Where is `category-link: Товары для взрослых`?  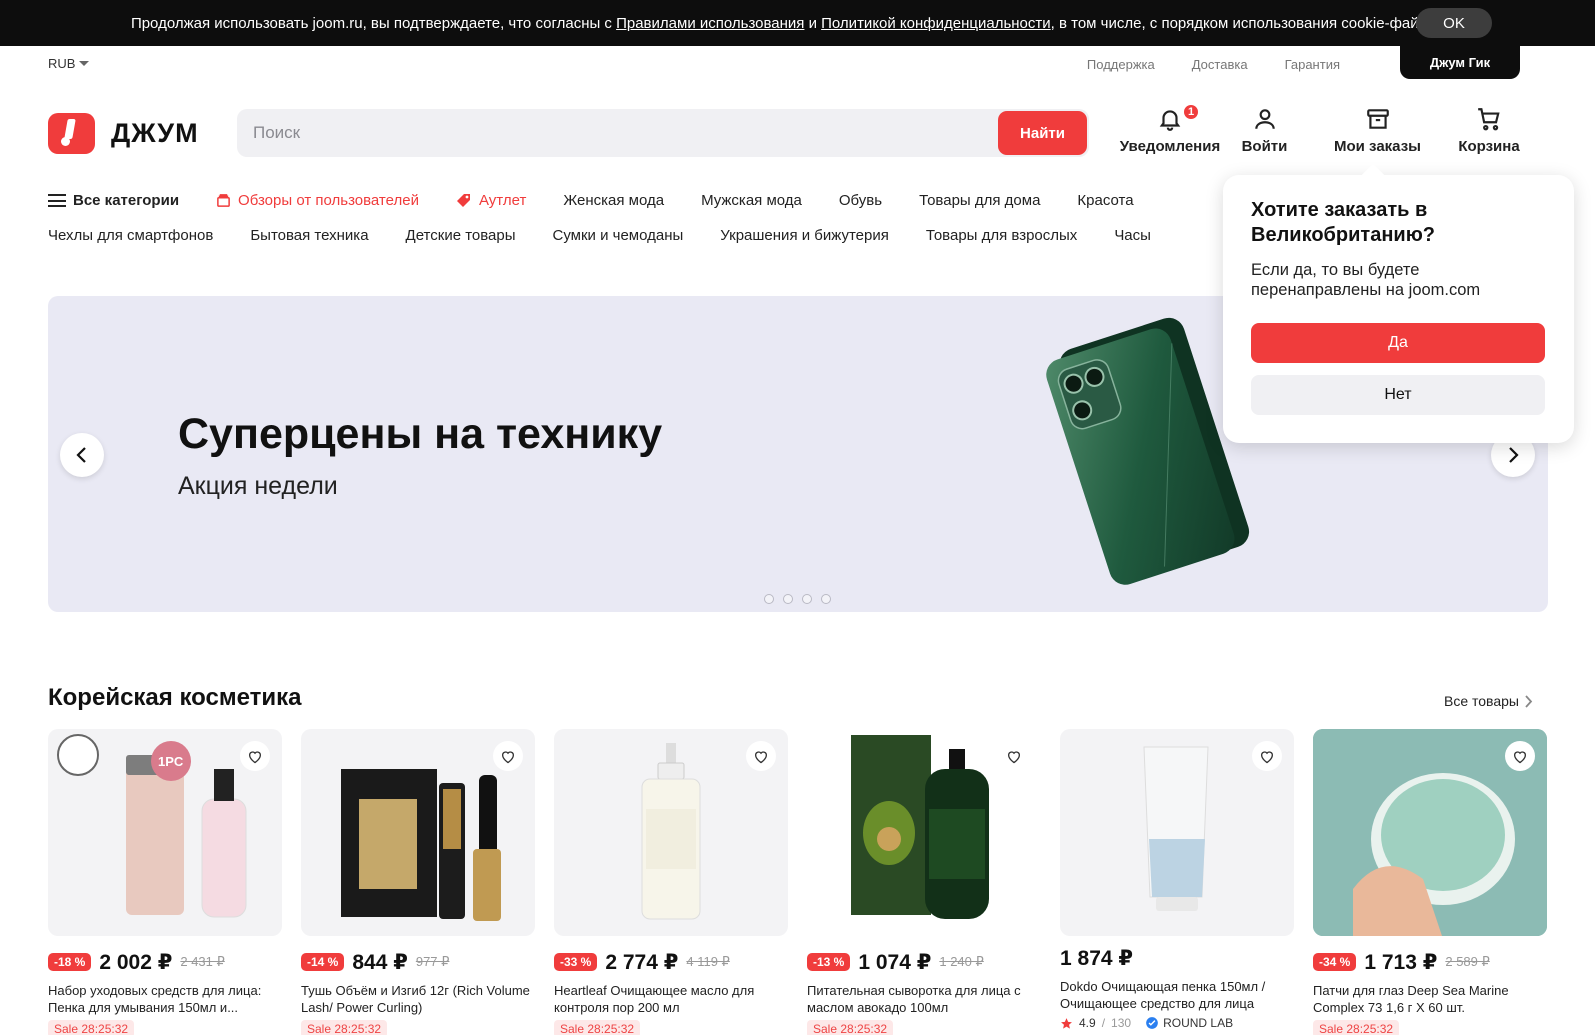
category-link: Товары для взрослых is located at coordinates (1001, 235).